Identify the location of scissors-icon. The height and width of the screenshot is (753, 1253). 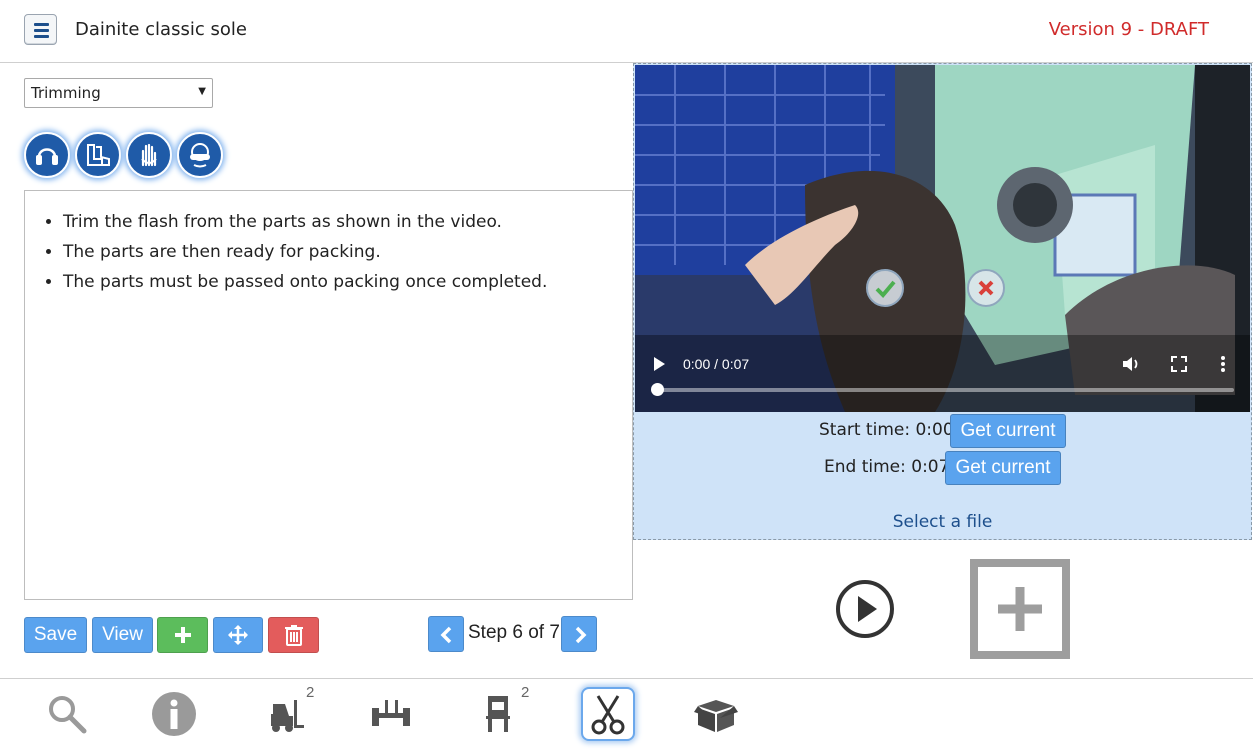
(608, 715).